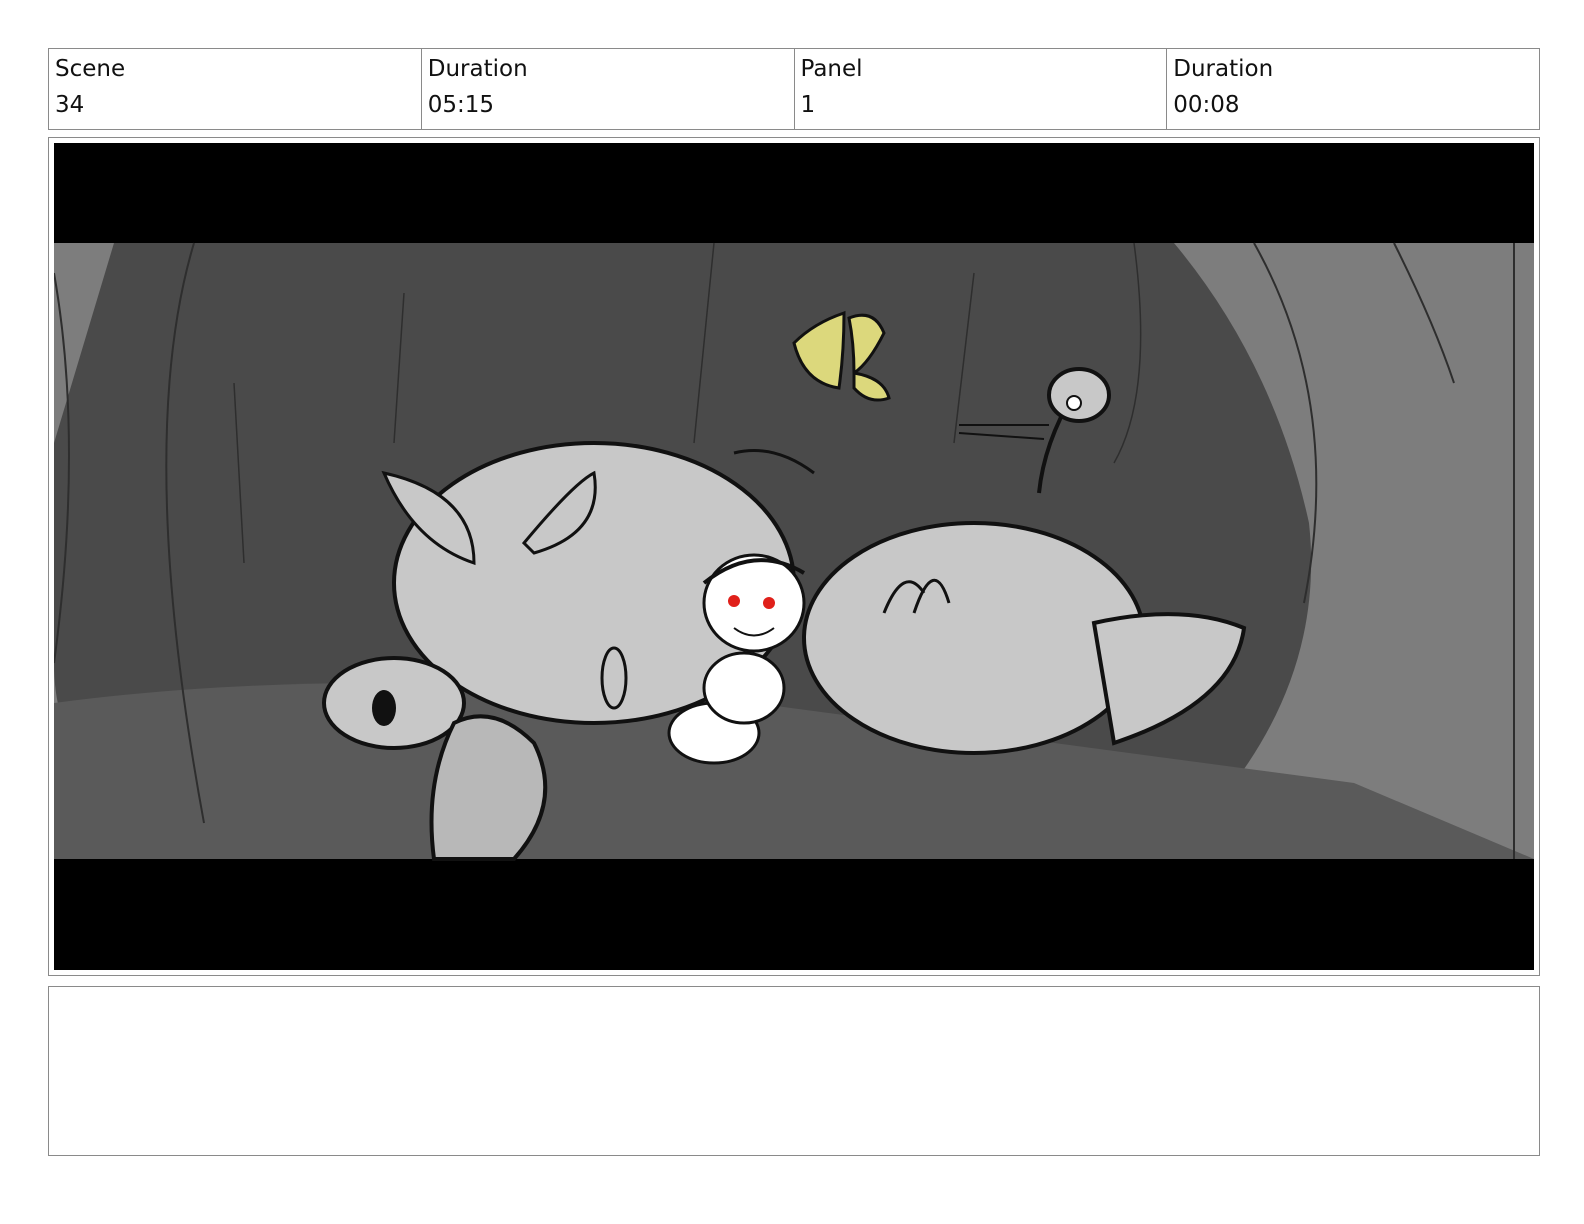 The width and height of the screenshot is (1584, 1224). Describe the element at coordinates (235, 89) in the screenshot. I see `scene-cell: Scene 34` at that location.